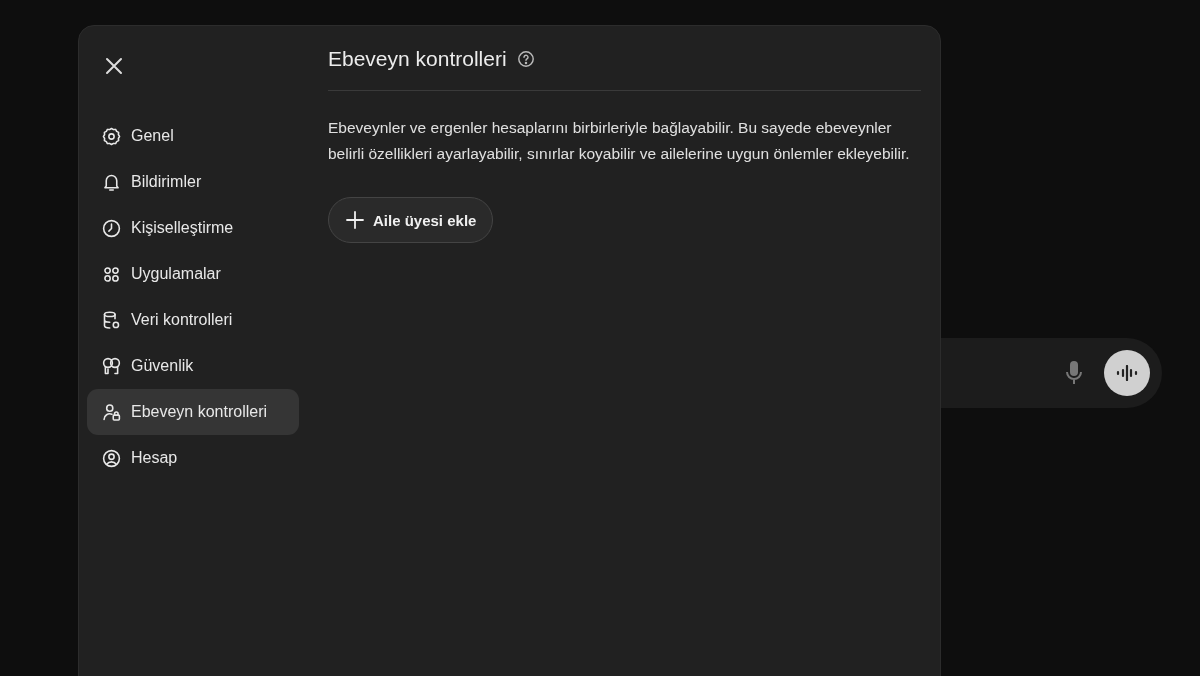 The image size is (1200, 676). What do you see at coordinates (111, 320) in the screenshot?
I see `database-gear-icon` at bounding box center [111, 320].